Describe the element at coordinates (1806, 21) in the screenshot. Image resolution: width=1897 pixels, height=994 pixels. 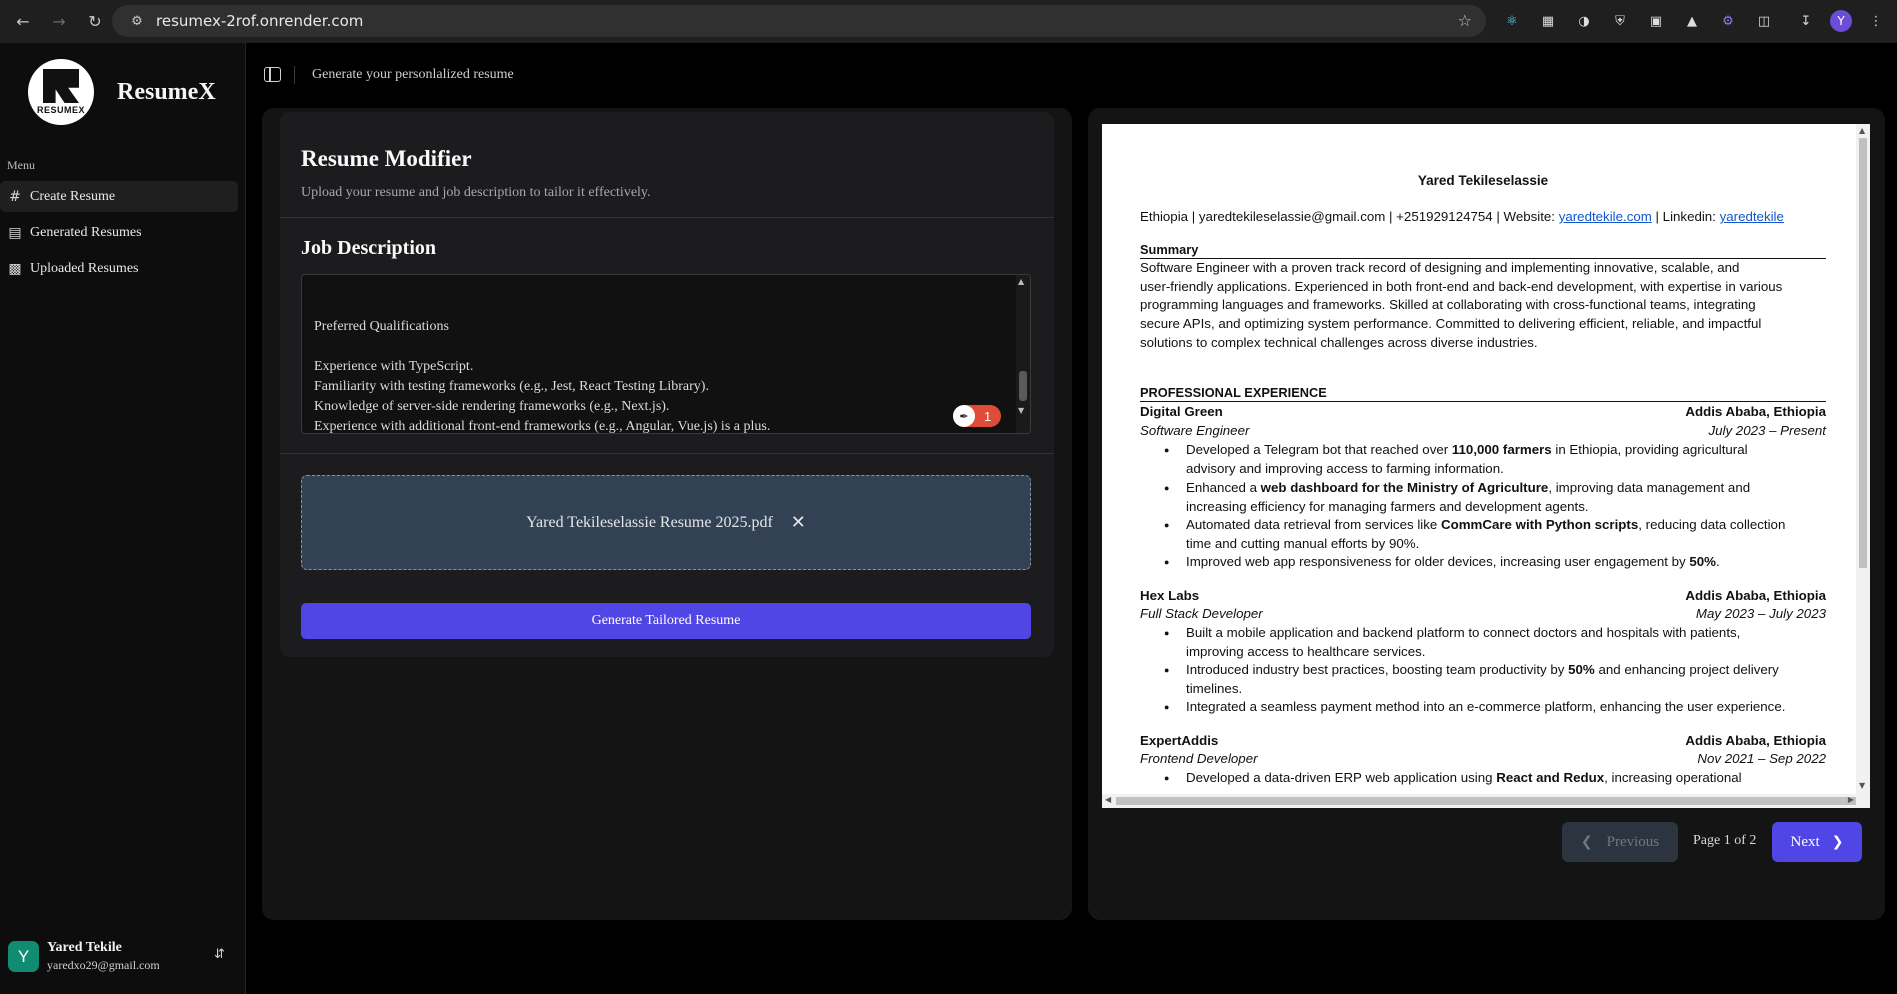
I see `download-icon: ↧` at that location.